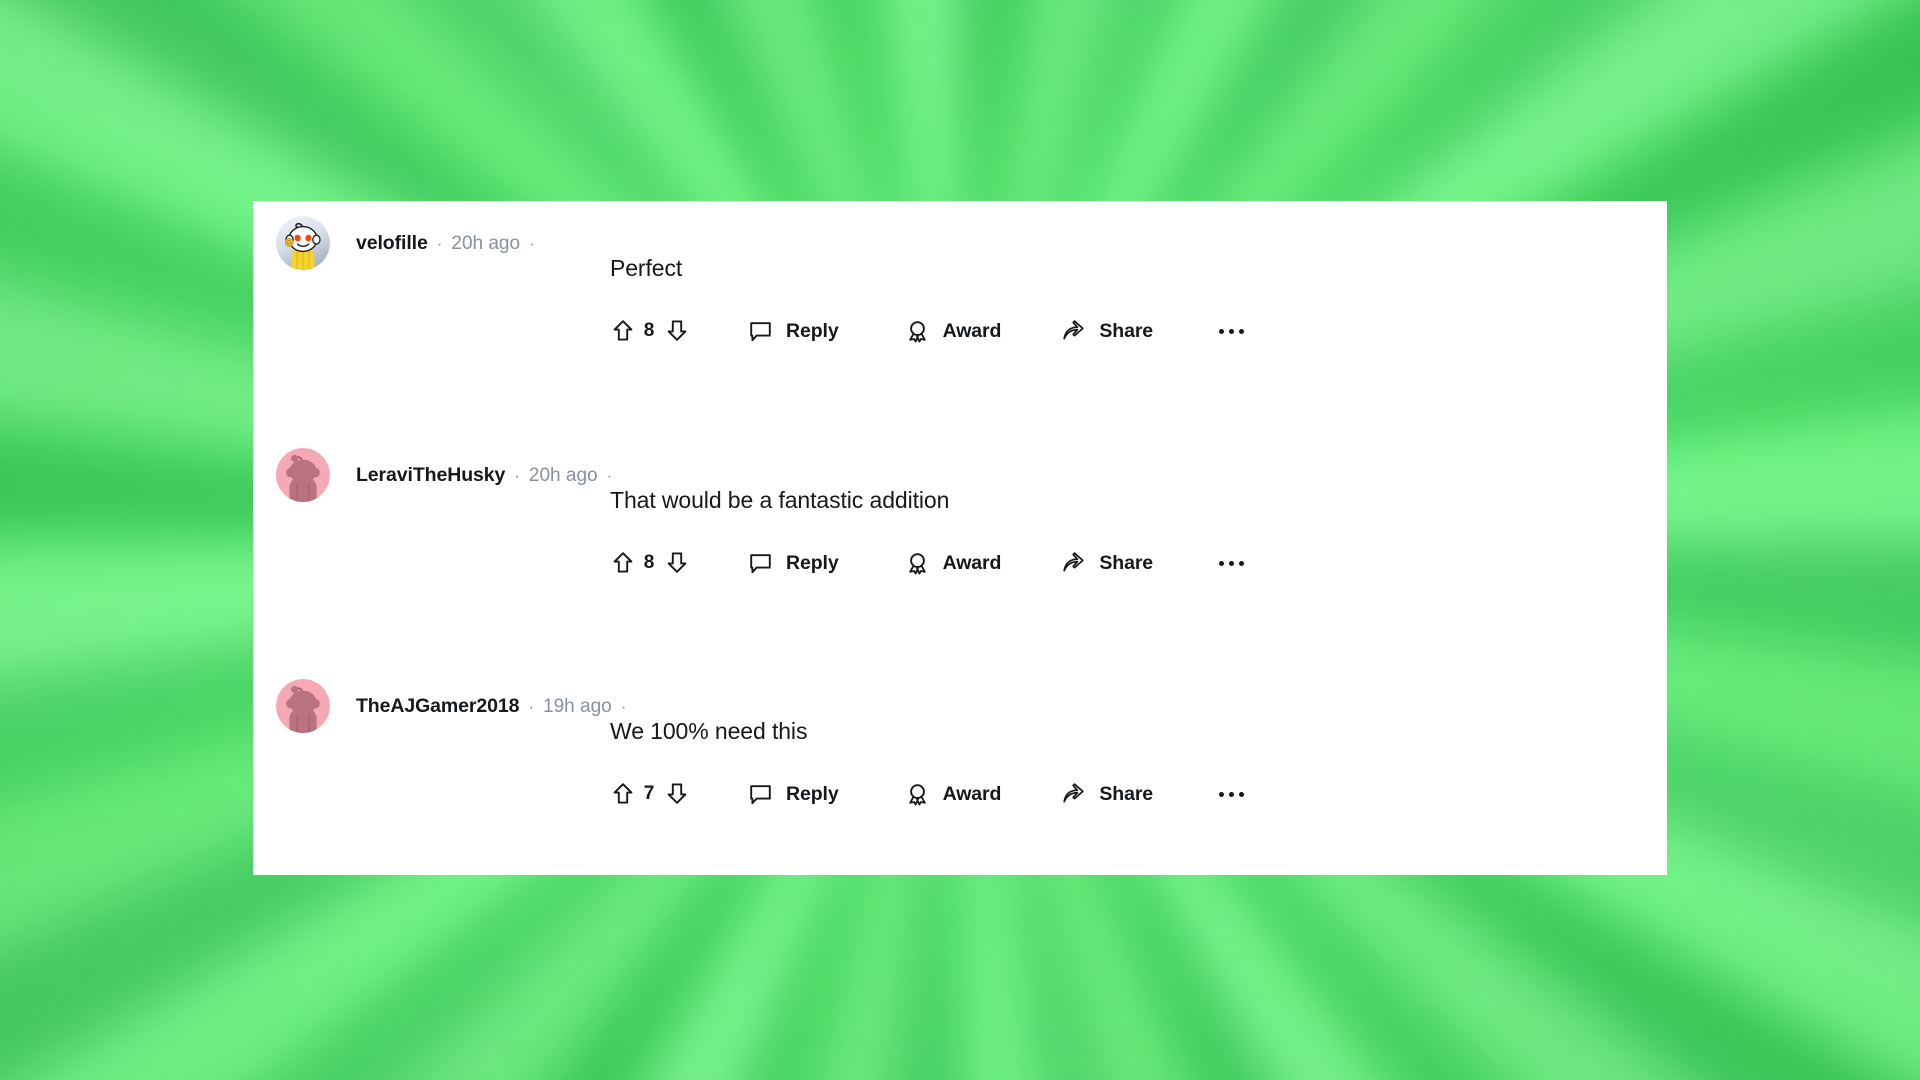 The width and height of the screenshot is (1920, 1080). Describe the element at coordinates (780, 500) in the screenshot. I see `comment-body: That would be a fantastic addition` at that location.